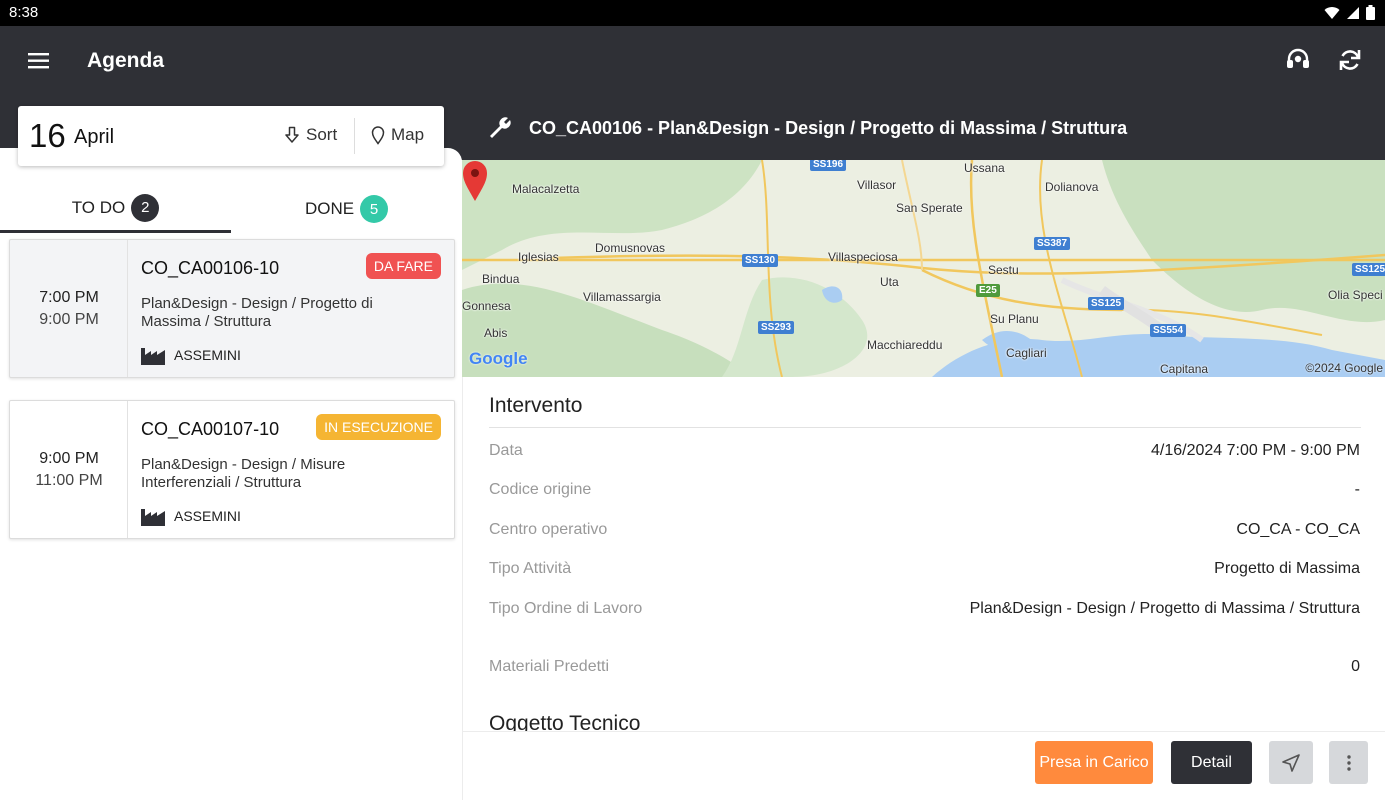 The width and height of the screenshot is (1385, 800). What do you see at coordinates (828, 165) in the screenshot?
I see `road-shield: SS196` at bounding box center [828, 165].